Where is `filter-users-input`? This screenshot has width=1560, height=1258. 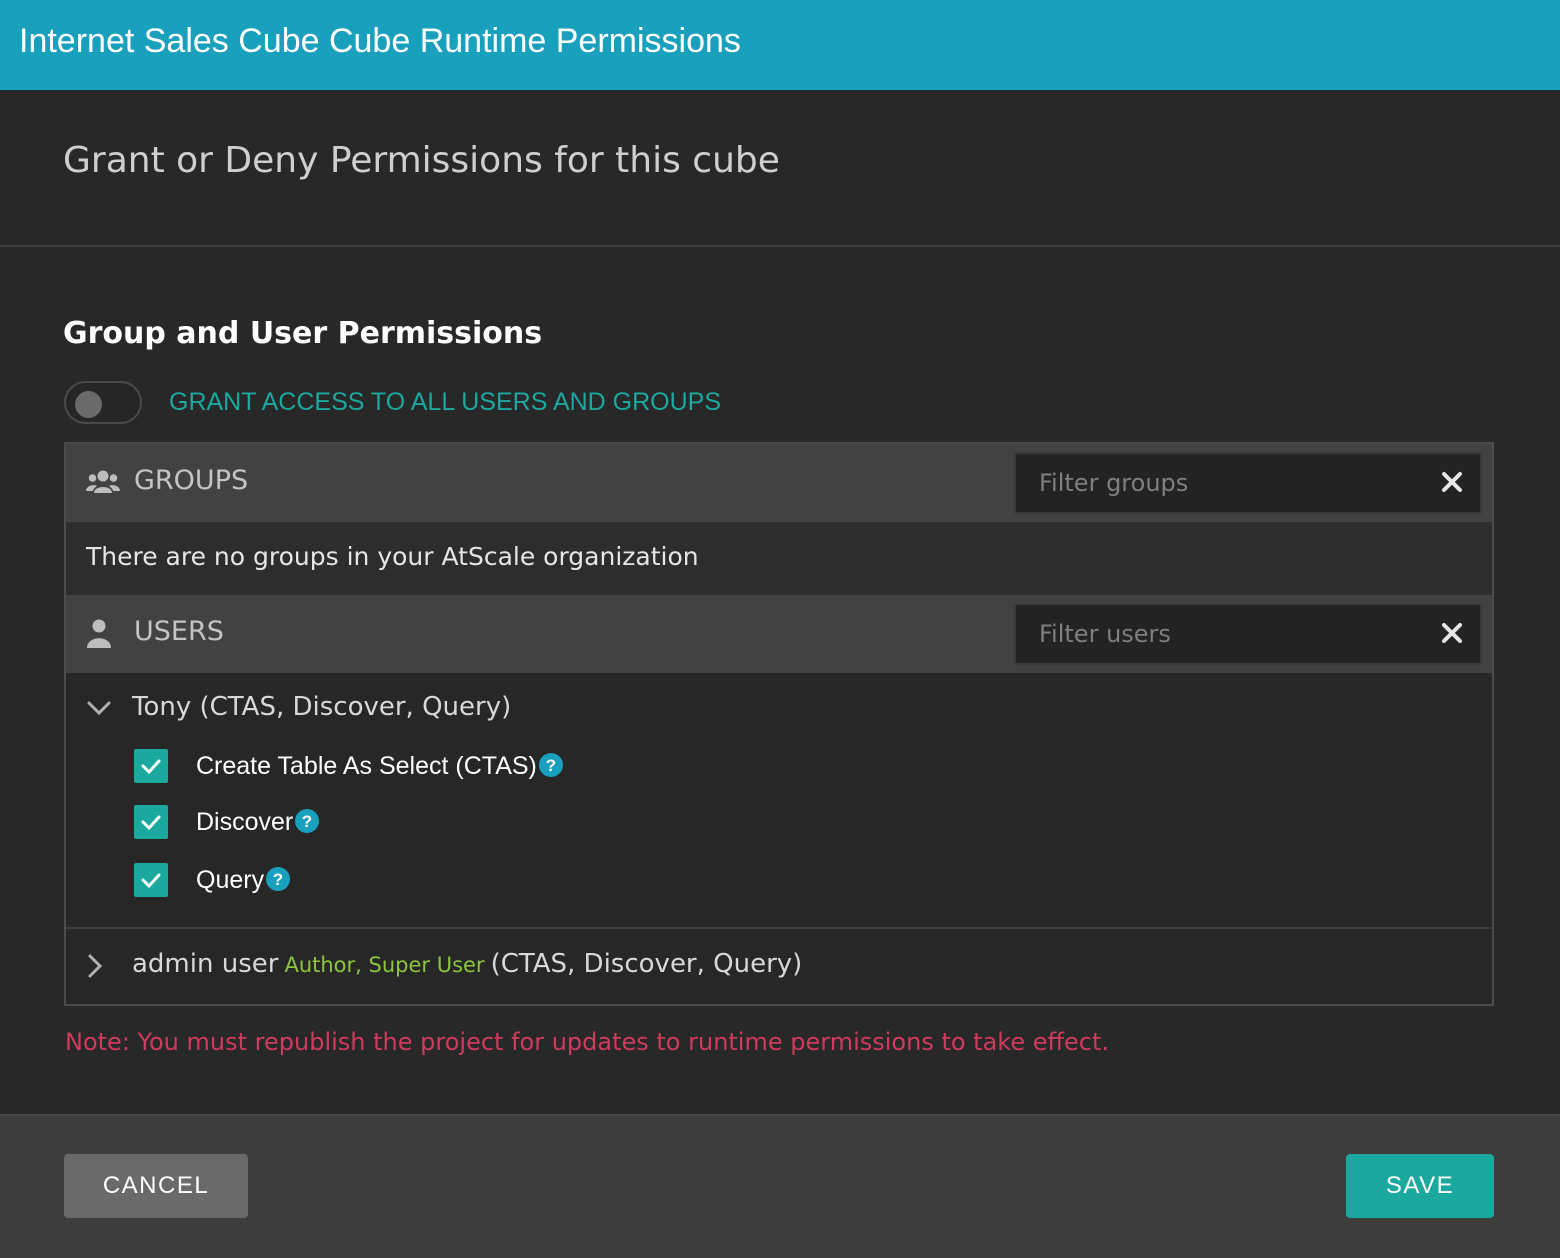 filter-users-input is located at coordinates (1221, 634).